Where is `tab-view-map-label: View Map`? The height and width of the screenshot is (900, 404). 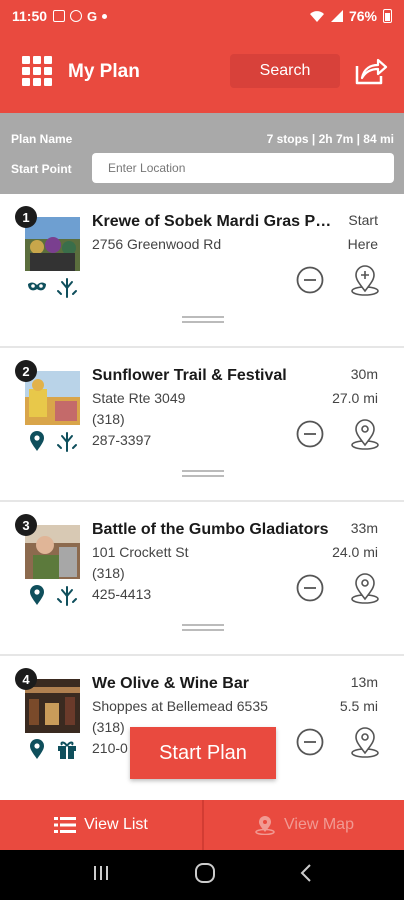 tab-view-map-label: View Map is located at coordinates (319, 824).